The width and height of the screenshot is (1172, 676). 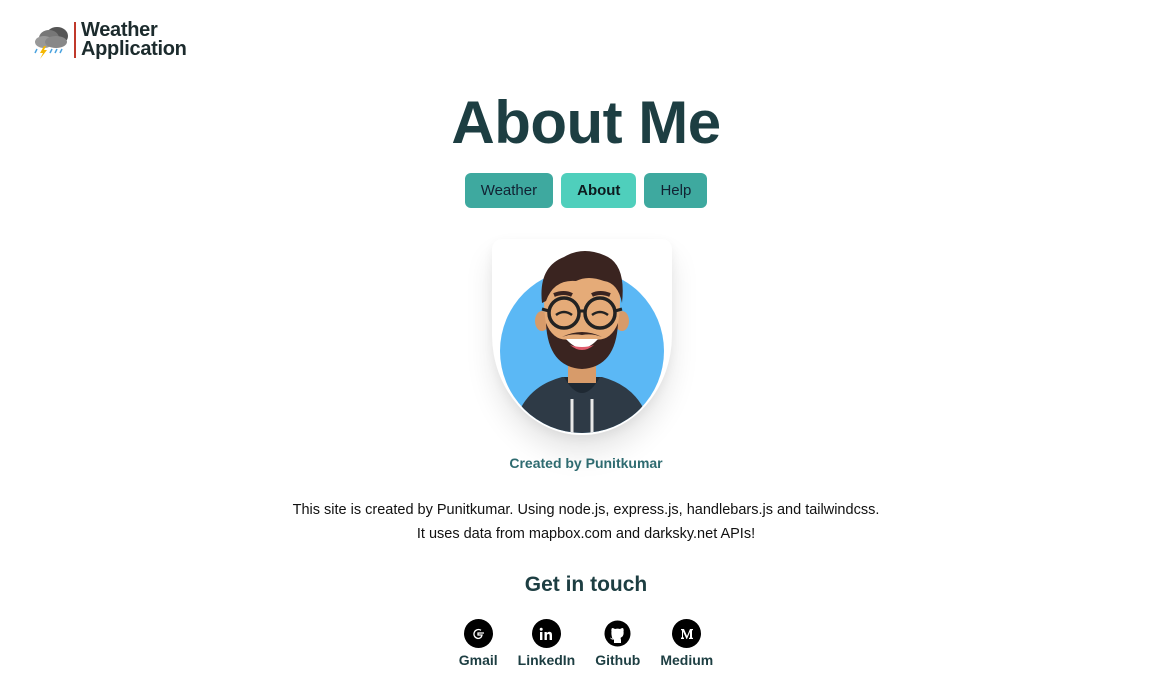 I want to click on social-links: Gmail LinkedIn Github Medium, so click(x=586, y=643).